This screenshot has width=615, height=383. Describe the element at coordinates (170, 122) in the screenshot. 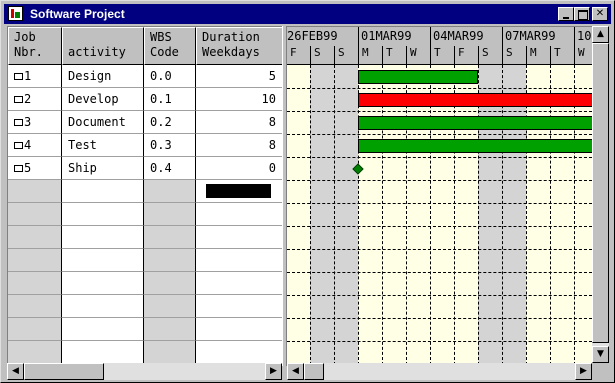

I see `wbs-code-cell: 0.2` at that location.